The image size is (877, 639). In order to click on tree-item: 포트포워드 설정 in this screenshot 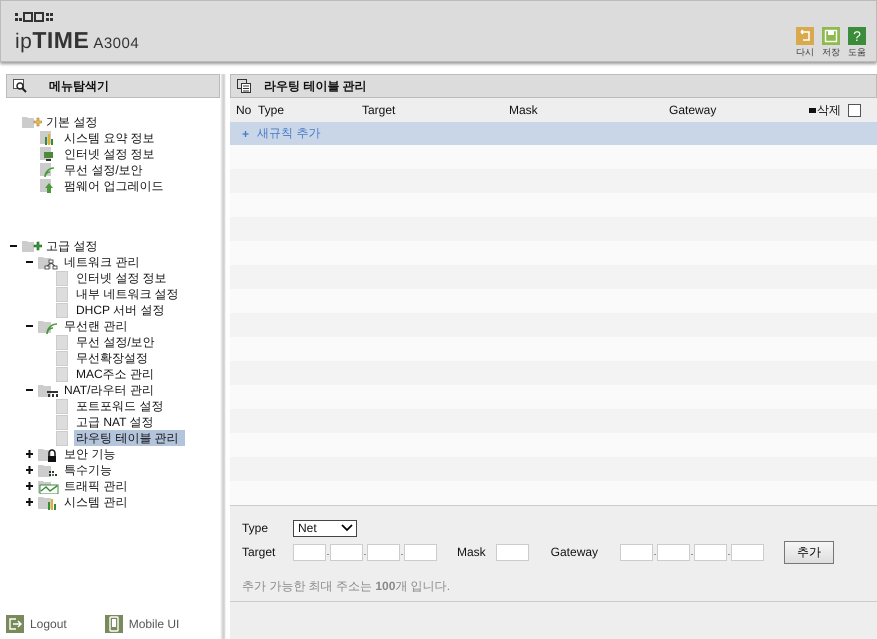, I will do `click(120, 406)`.